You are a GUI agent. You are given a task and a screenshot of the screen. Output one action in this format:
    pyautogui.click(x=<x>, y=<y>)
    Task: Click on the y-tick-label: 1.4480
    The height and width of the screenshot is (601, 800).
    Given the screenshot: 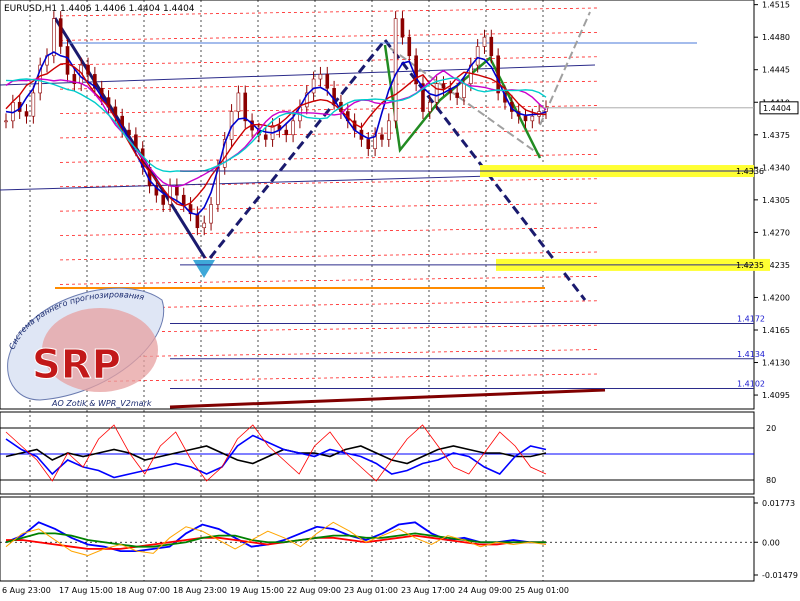 What is the action you would take?
    pyautogui.click(x=776, y=37)
    